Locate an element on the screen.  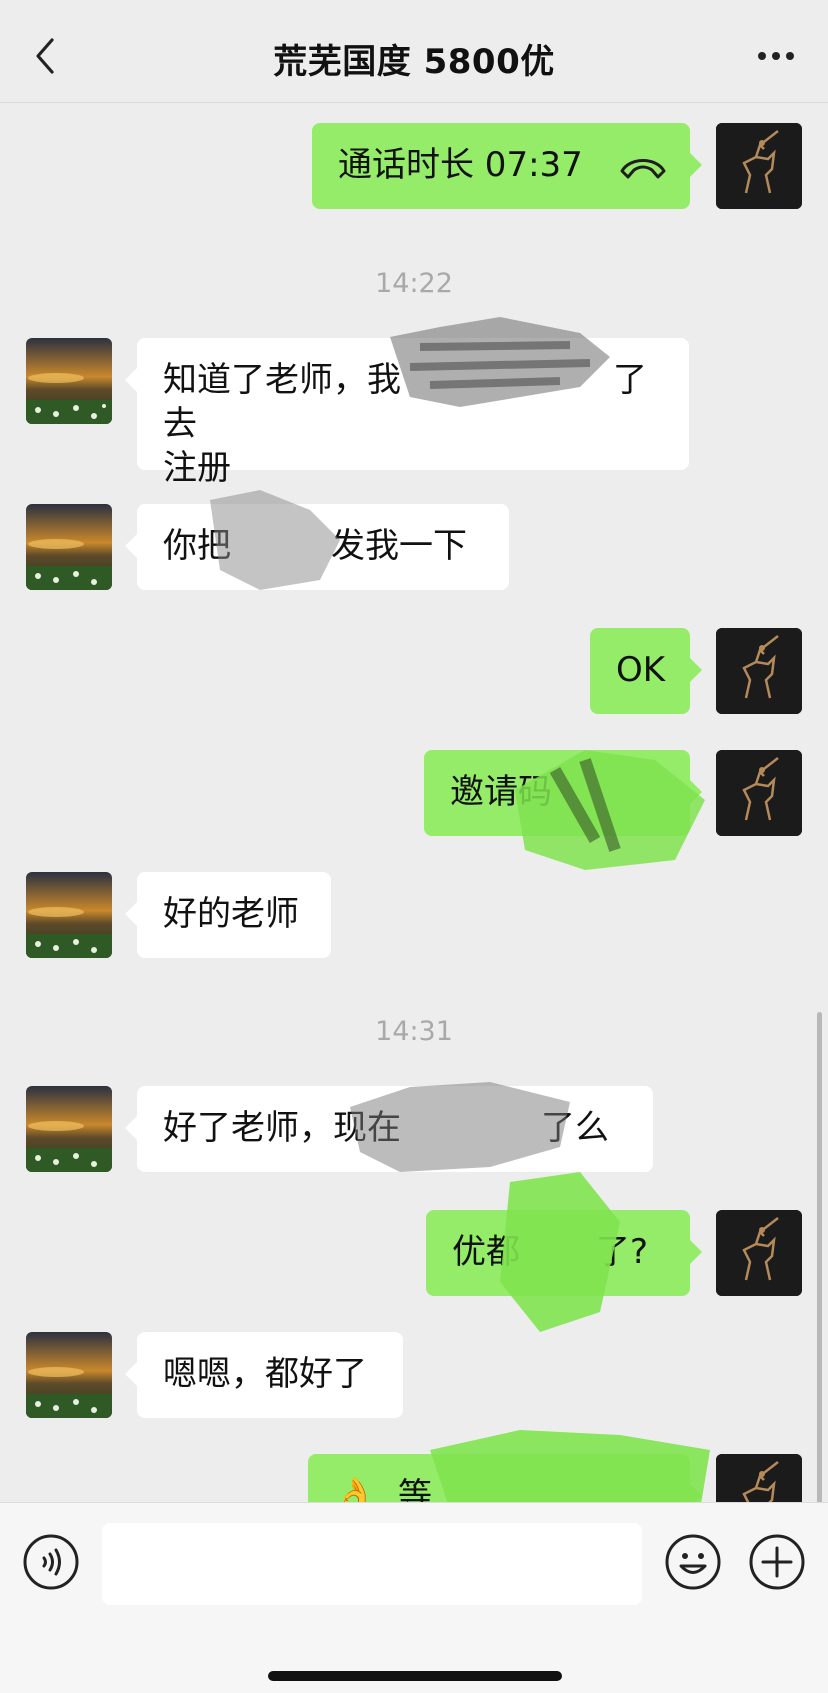
message-text: 好的老师 is located at coordinates (231, 914).